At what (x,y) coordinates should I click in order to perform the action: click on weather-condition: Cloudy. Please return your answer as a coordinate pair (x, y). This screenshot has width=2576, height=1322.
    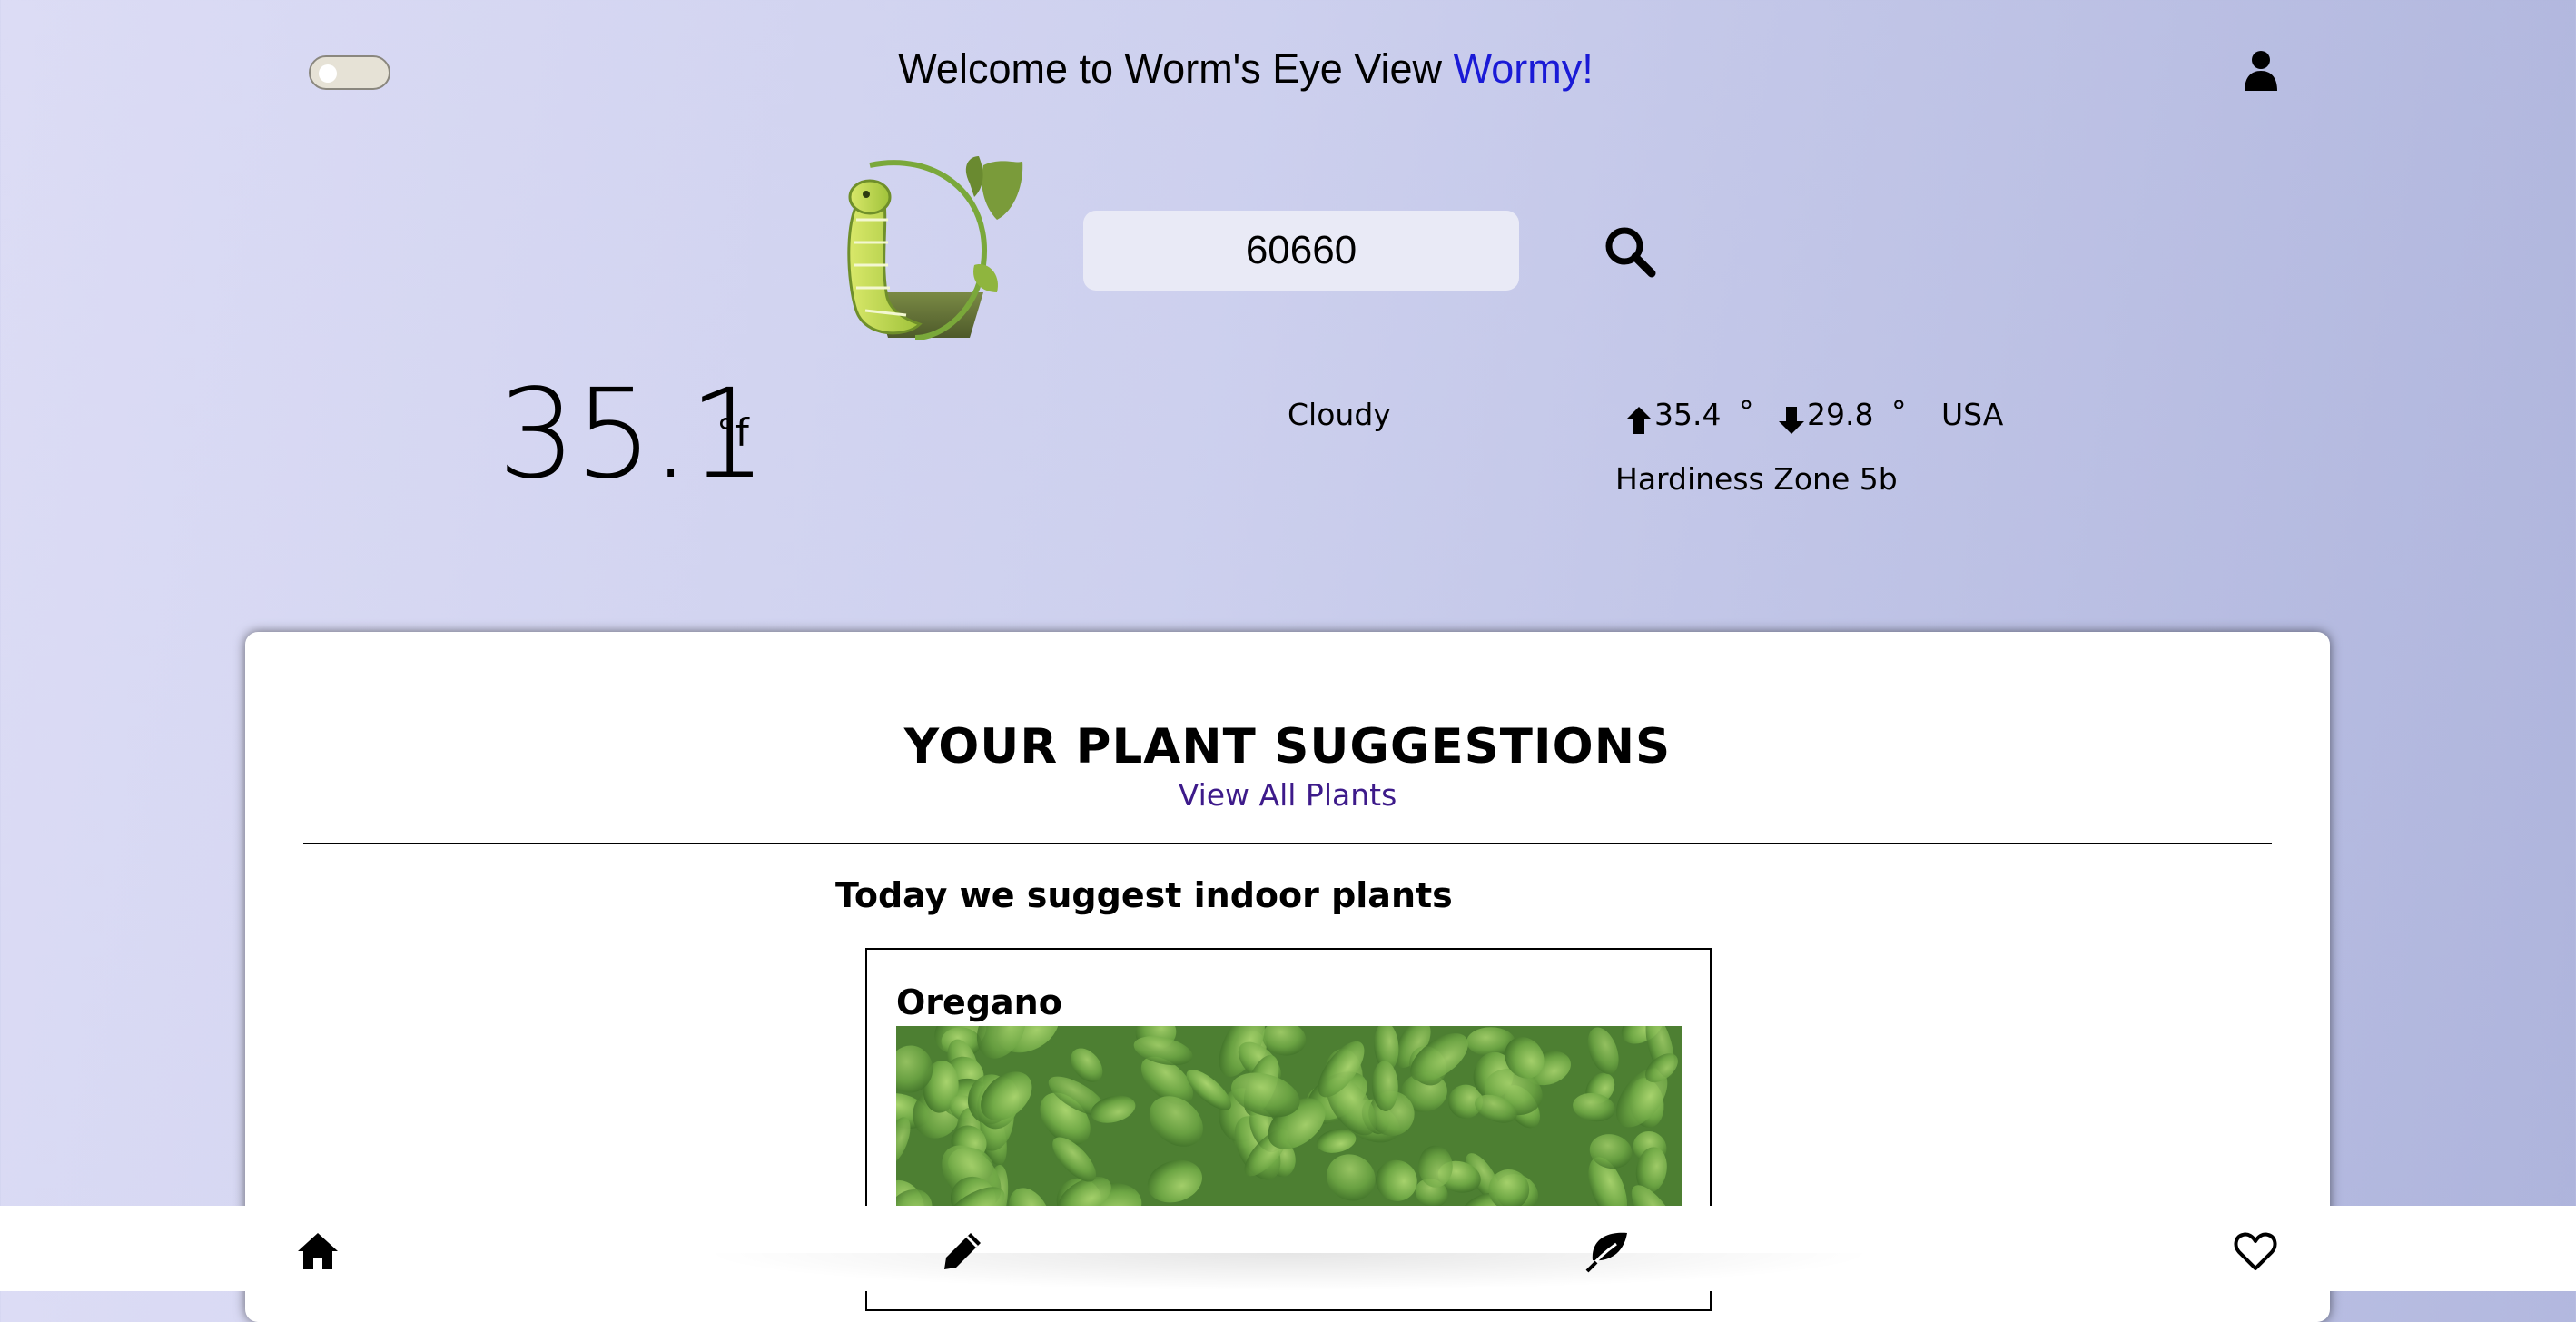
    Looking at the image, I should click on (1339, 414).